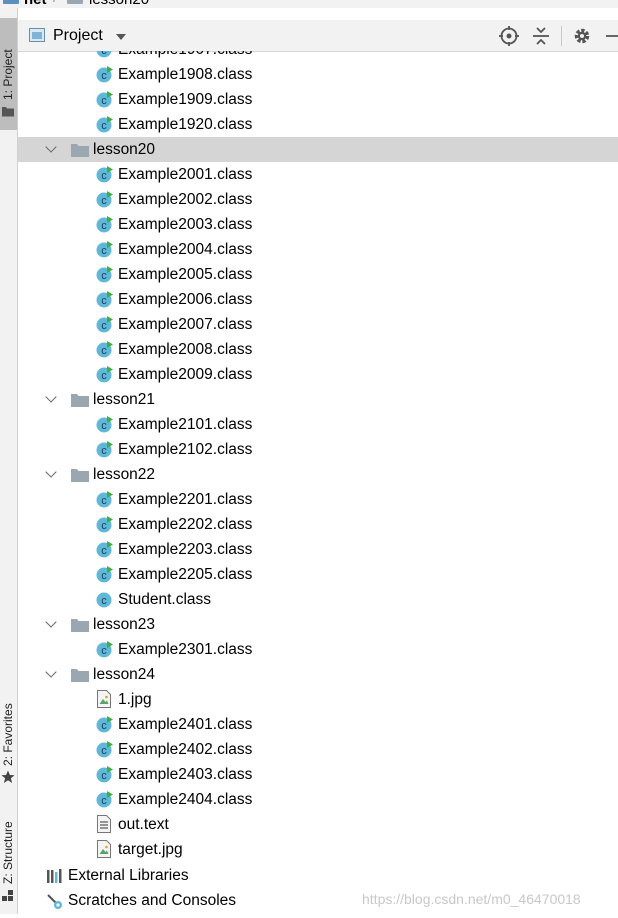 Image resolution: width=618 pixels, height=918 pixels. What do you see at coordinates (318, 424) in the screenshot?
I see `file-row: c Example2101.class` at bounding box center [318, 424].